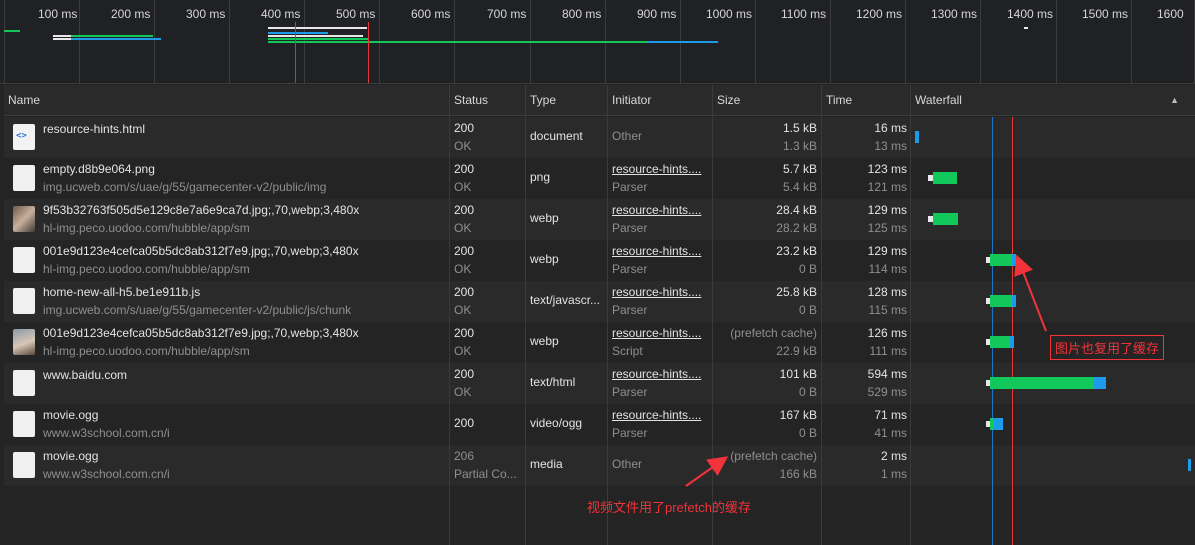 This screenshot has height=545, width=1195. Describe the element at coordinates (669, 507) in the screenshot. I see `annotation-video-cache: 视频文件用了prefetch的缓存` at that location.